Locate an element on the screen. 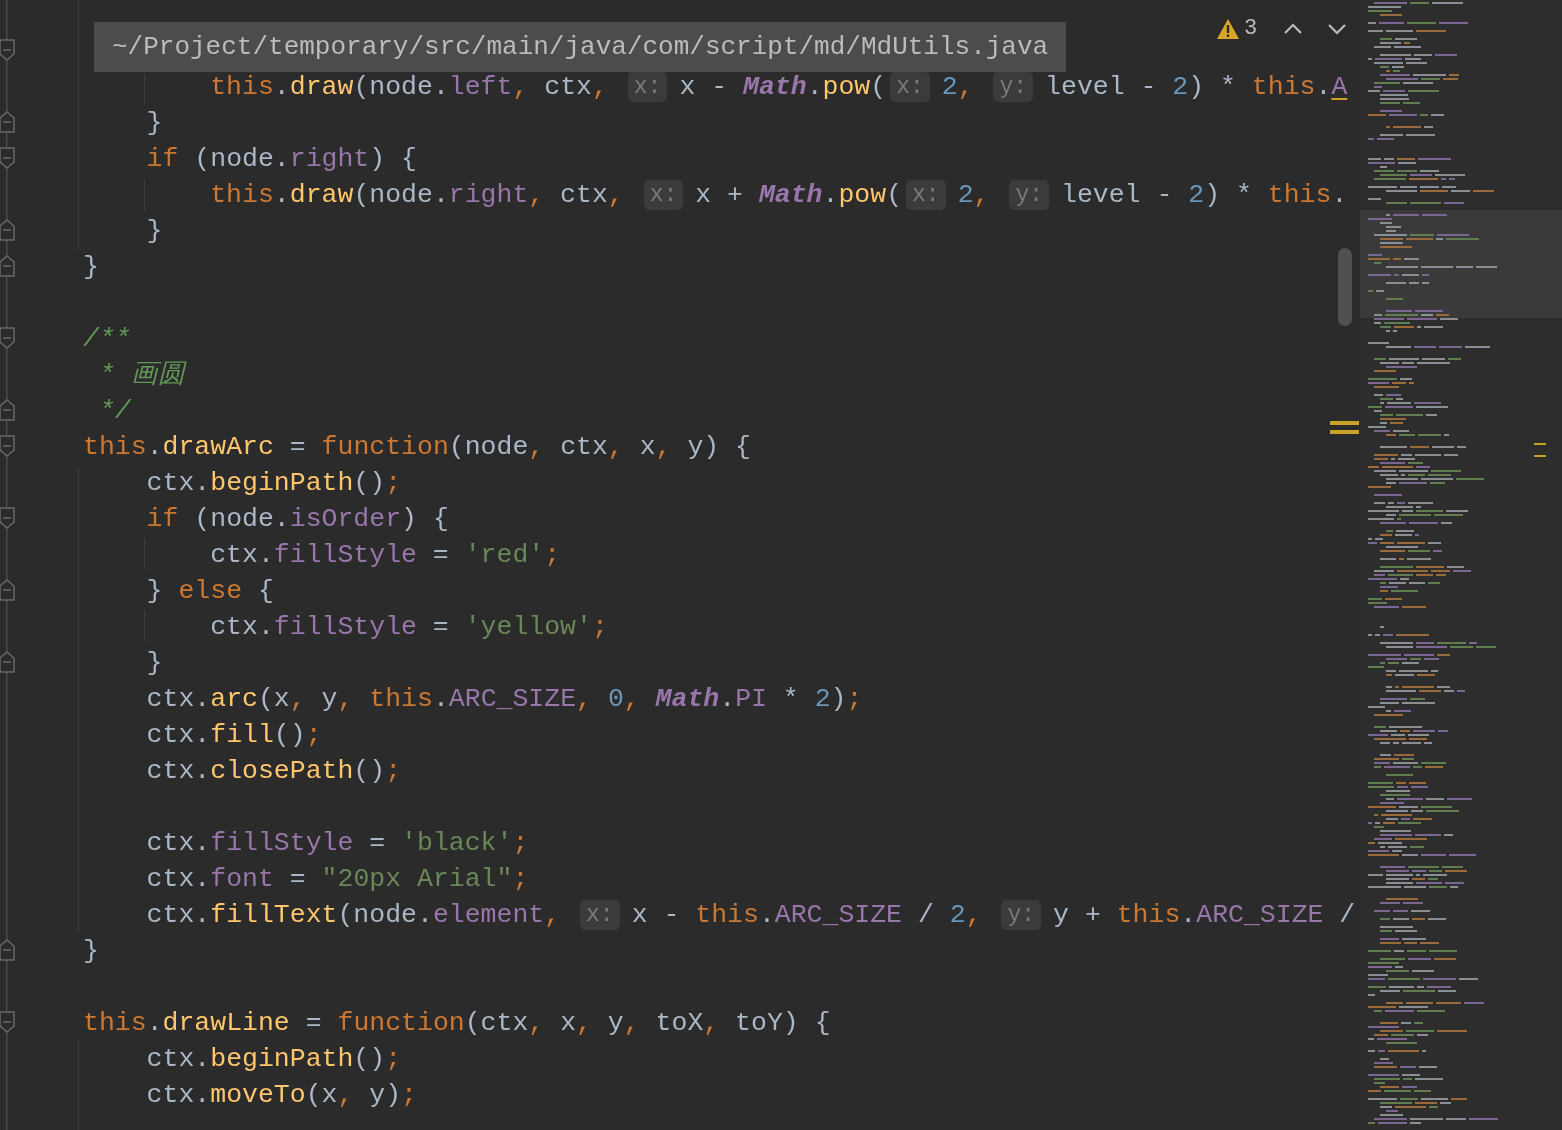 The width and height of the screenshot is (1562, 1130). code-line: if (node.right) { is located at coordinates (281, 159).